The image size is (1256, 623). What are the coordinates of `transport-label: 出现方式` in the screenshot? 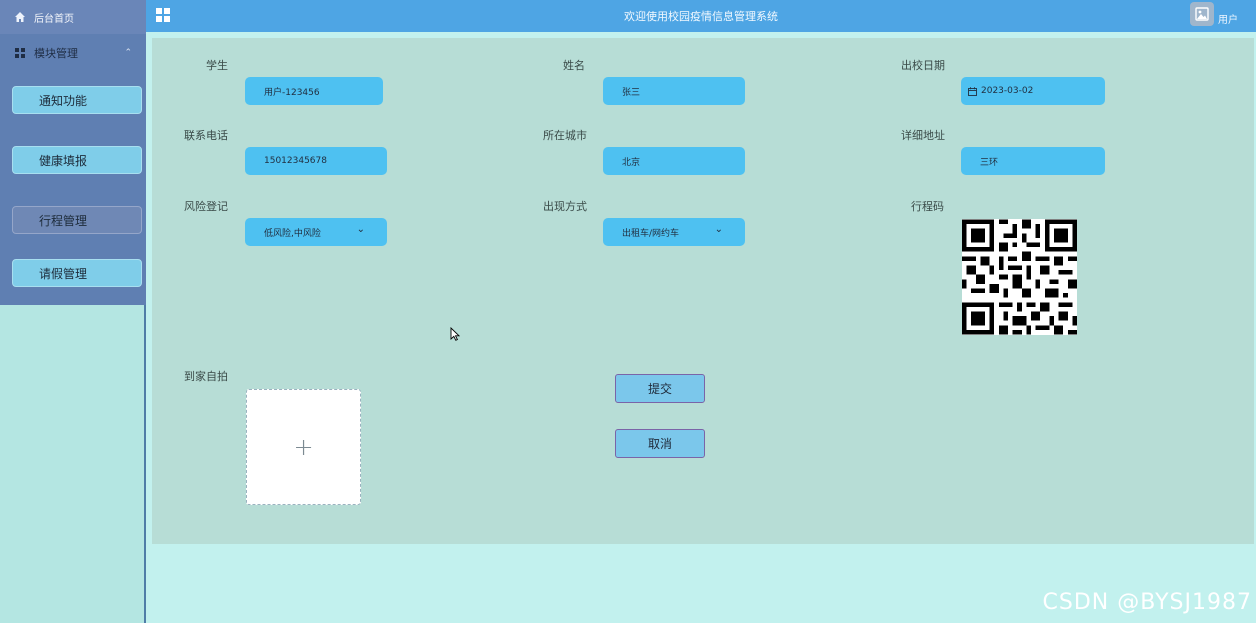 It's located at (565, 206).